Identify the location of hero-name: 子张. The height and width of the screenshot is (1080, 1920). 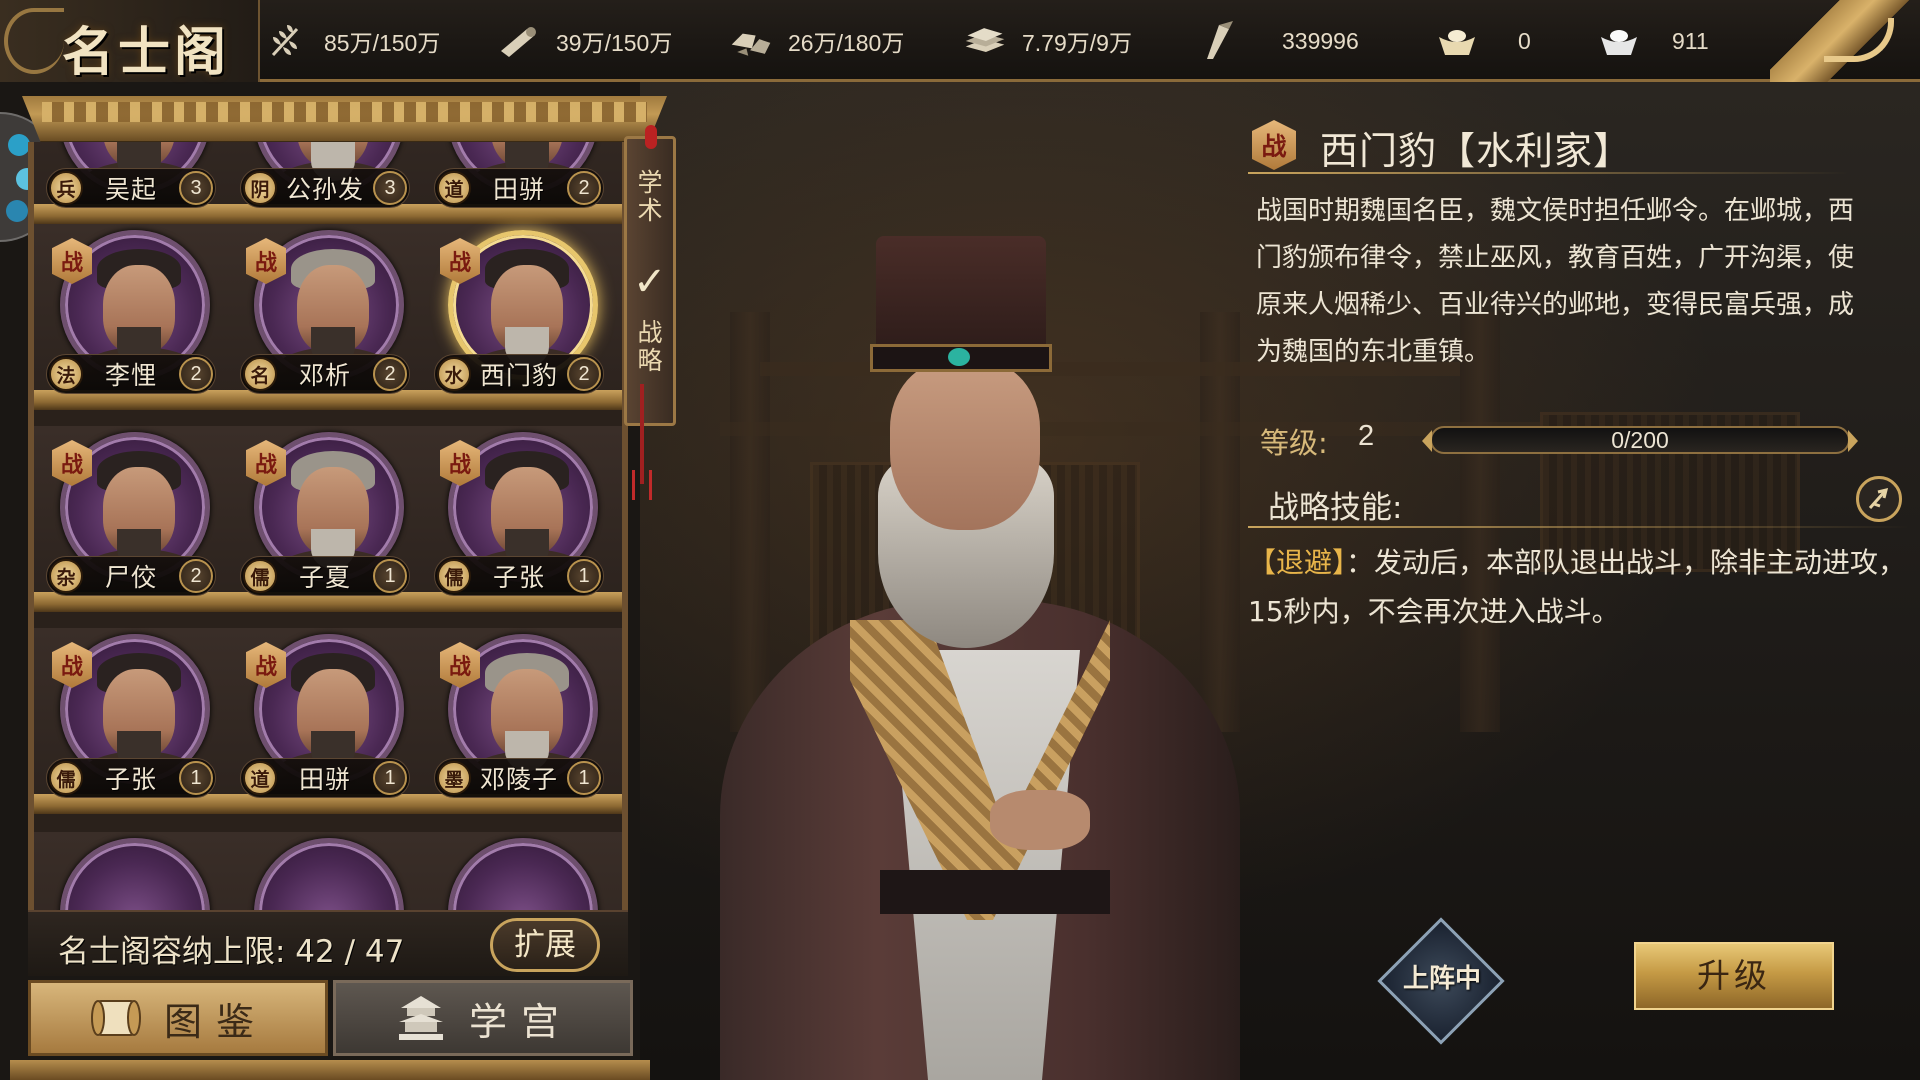
(518, 577).